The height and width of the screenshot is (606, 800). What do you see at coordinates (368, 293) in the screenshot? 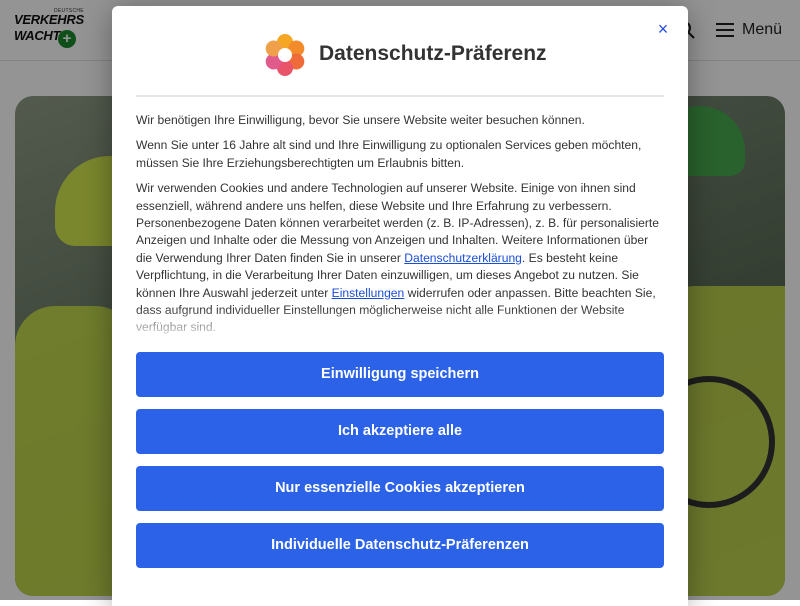
I see `settings-link: Einstellungen` at bounding box center [368, 293].